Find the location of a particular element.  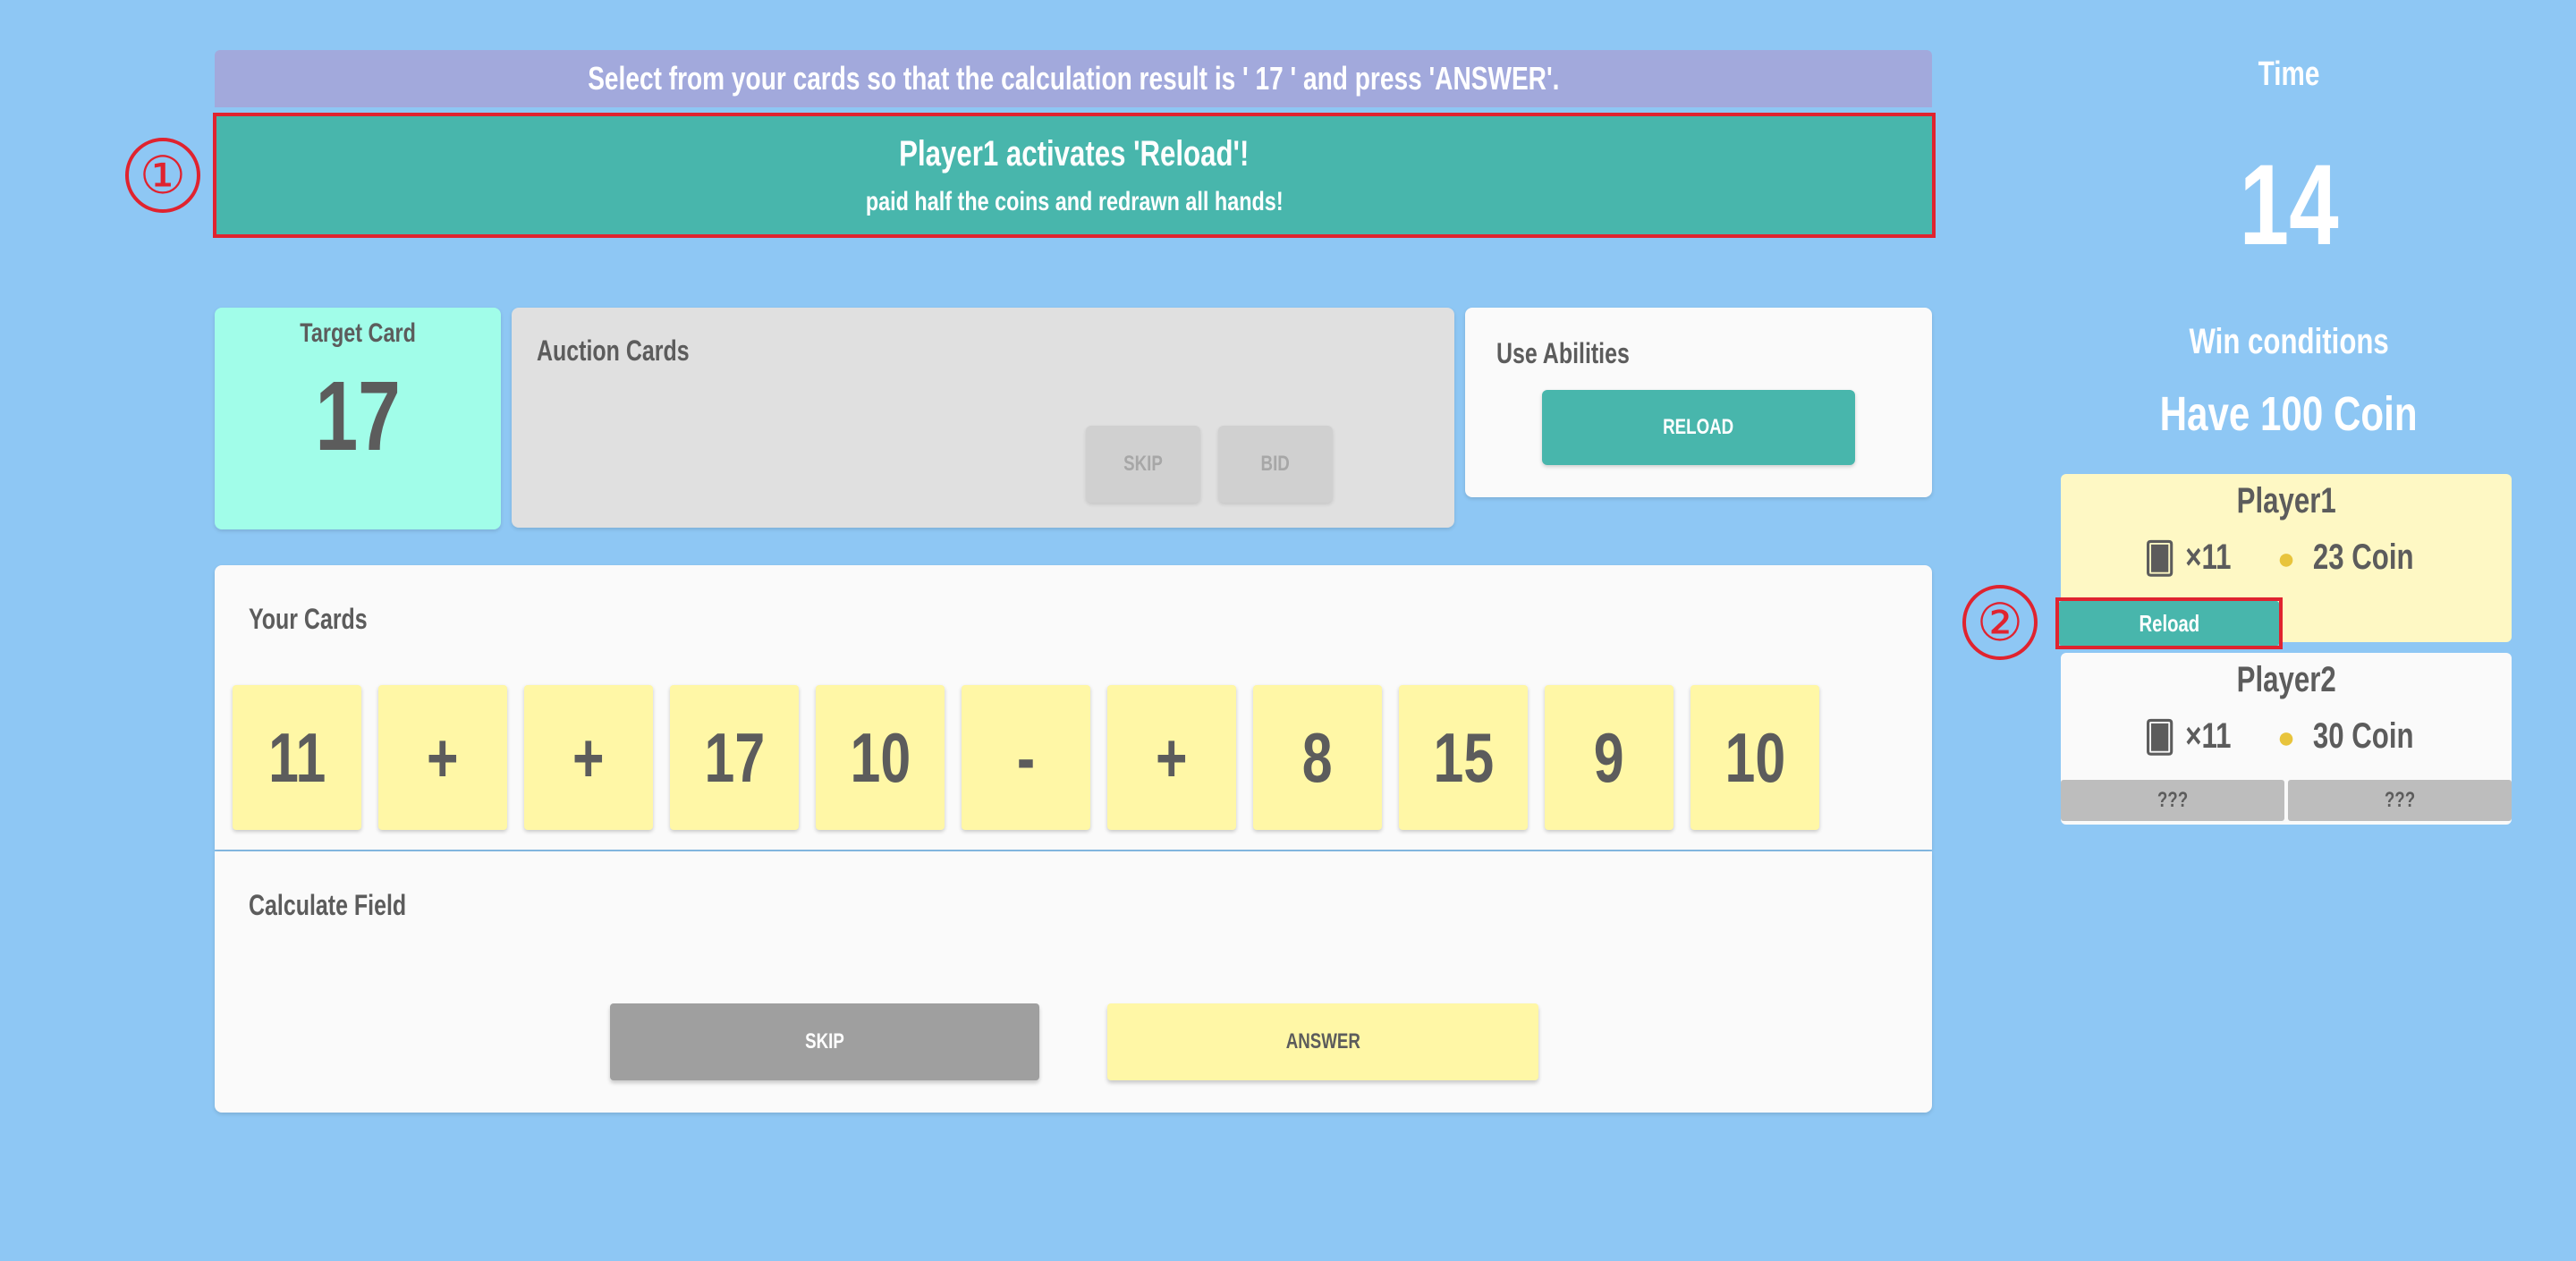

target-card-panel: Target Card 17 is located at coordinates (358, 418).